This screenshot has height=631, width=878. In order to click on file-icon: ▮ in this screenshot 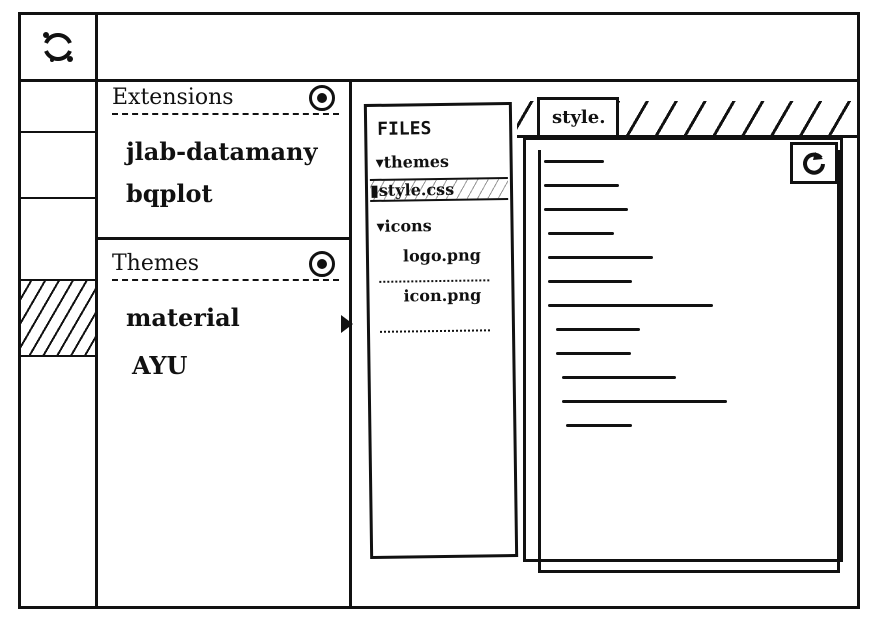, I will do `click(374, 190)`.